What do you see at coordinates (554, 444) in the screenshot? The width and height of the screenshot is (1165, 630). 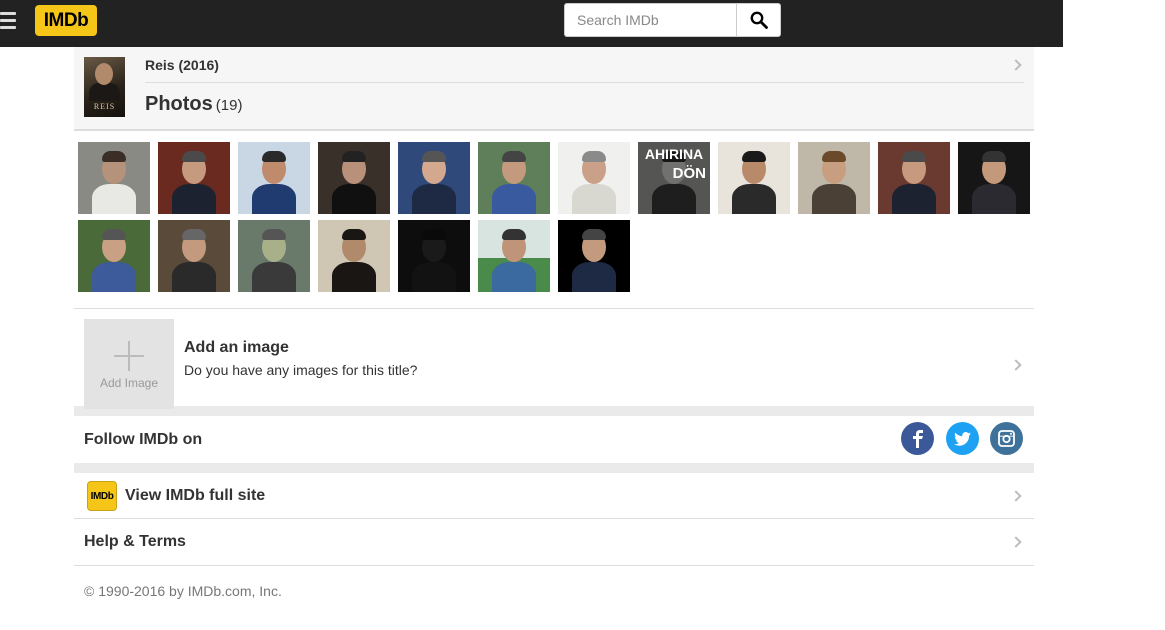 I see `follow-row: Follow IMDb on` at bounding box center [554, 444].